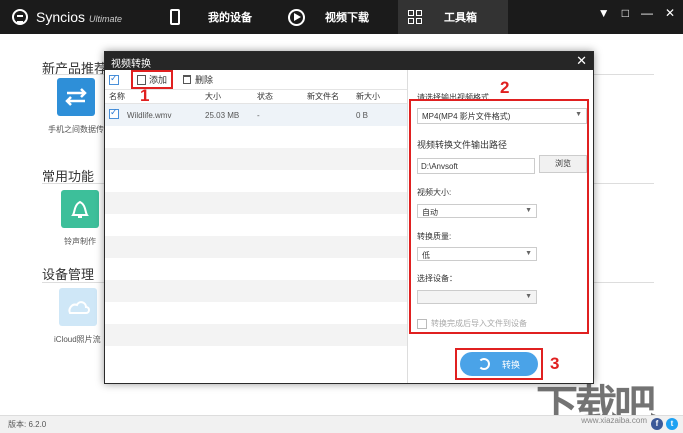  I want to click on row-checkbox, so click(114, 113).